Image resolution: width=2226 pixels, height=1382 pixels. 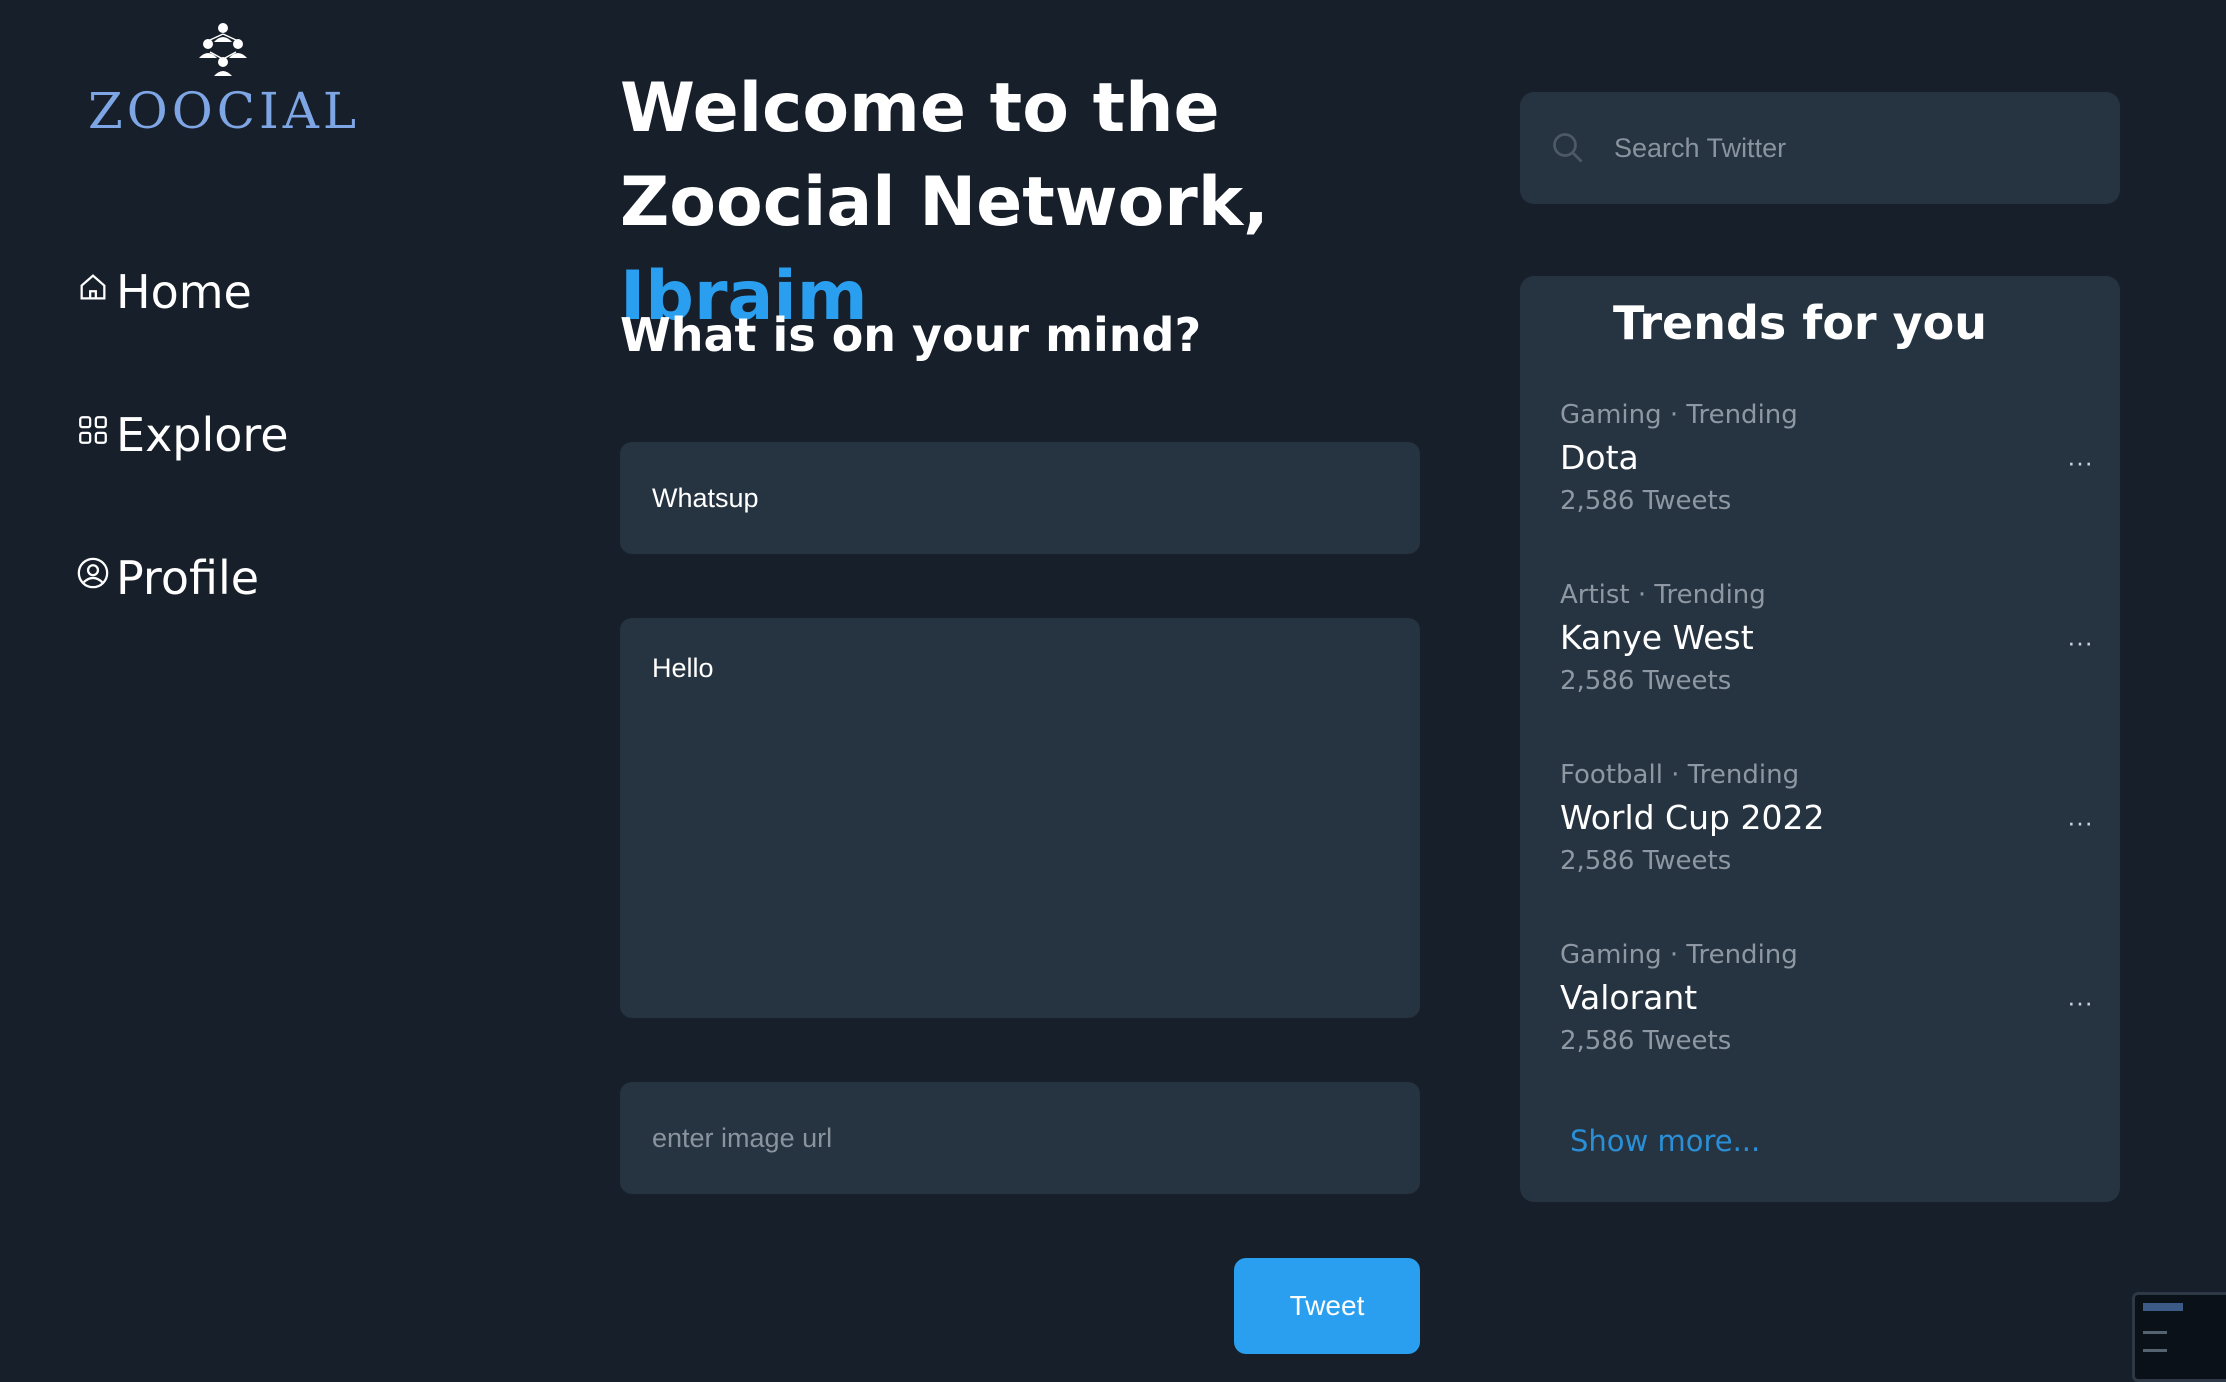 What do you see at coordinates (1852, 148) in the screenshot?
I see `search-input` at bounding box center [1852, 148].